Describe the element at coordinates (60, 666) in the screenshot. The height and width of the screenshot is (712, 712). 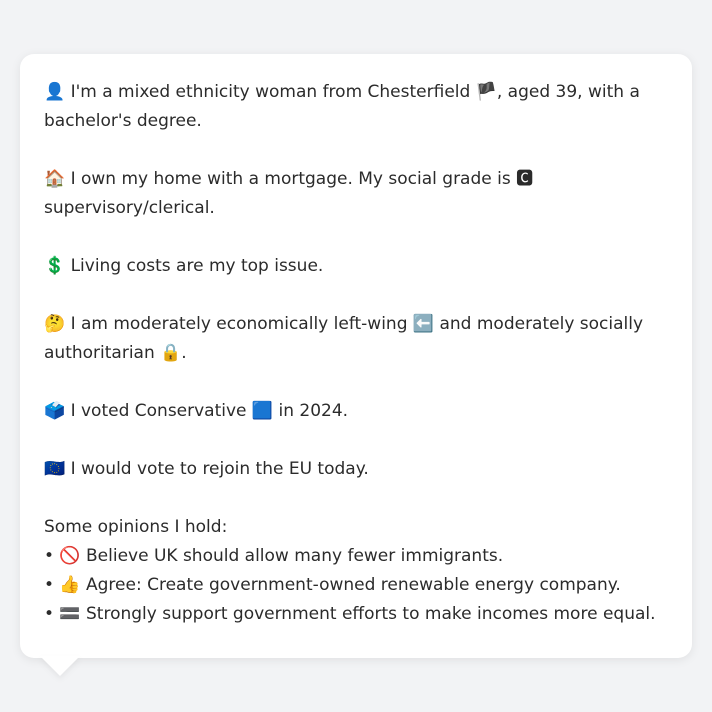
I see `bubble-tail` at that location.